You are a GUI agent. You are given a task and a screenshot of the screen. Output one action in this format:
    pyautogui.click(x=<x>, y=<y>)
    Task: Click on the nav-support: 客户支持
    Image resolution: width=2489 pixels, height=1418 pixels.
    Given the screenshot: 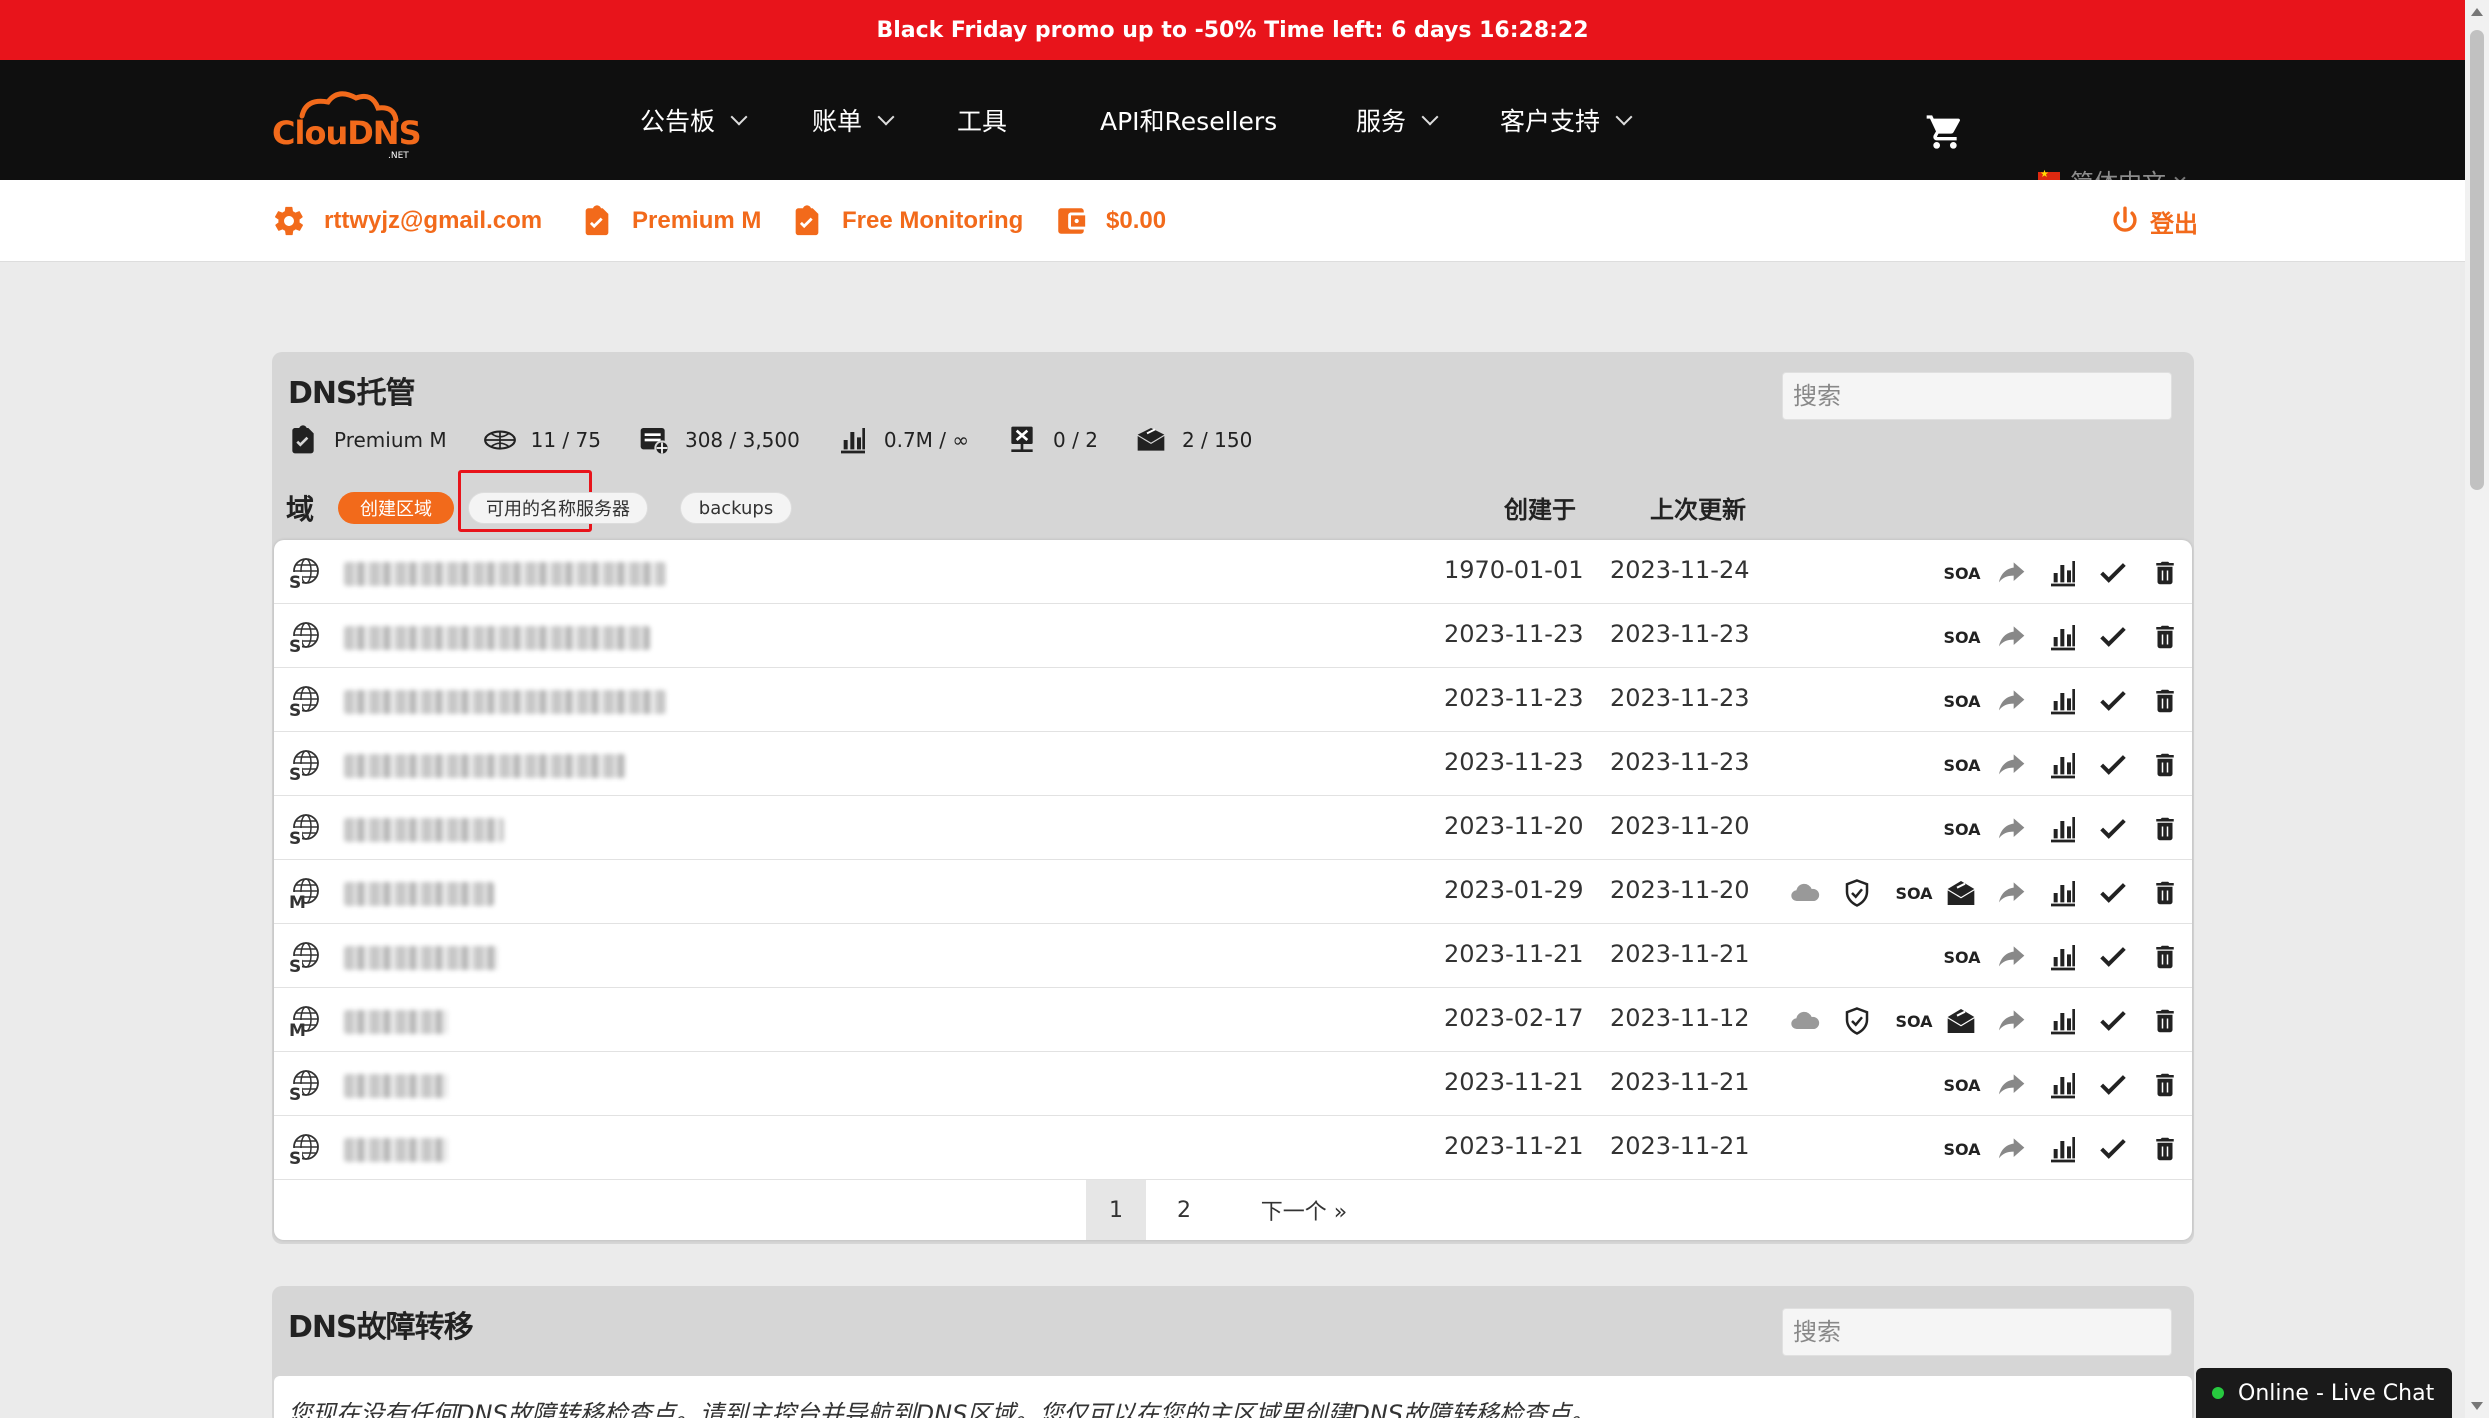 What is the action you would take?
    pyautogui.click(x=1566, y=120)
    